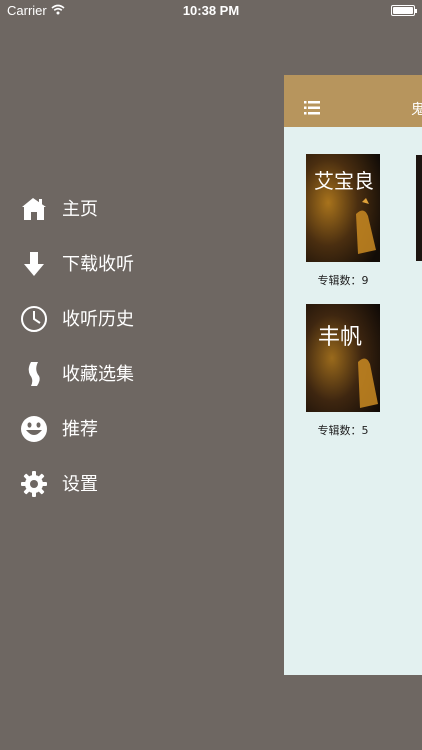  I want to click on menu-item-home: 主页, so click(140, 209).